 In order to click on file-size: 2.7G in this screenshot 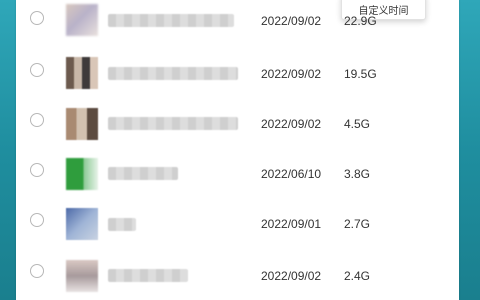, I will do `click(357, 224)`.